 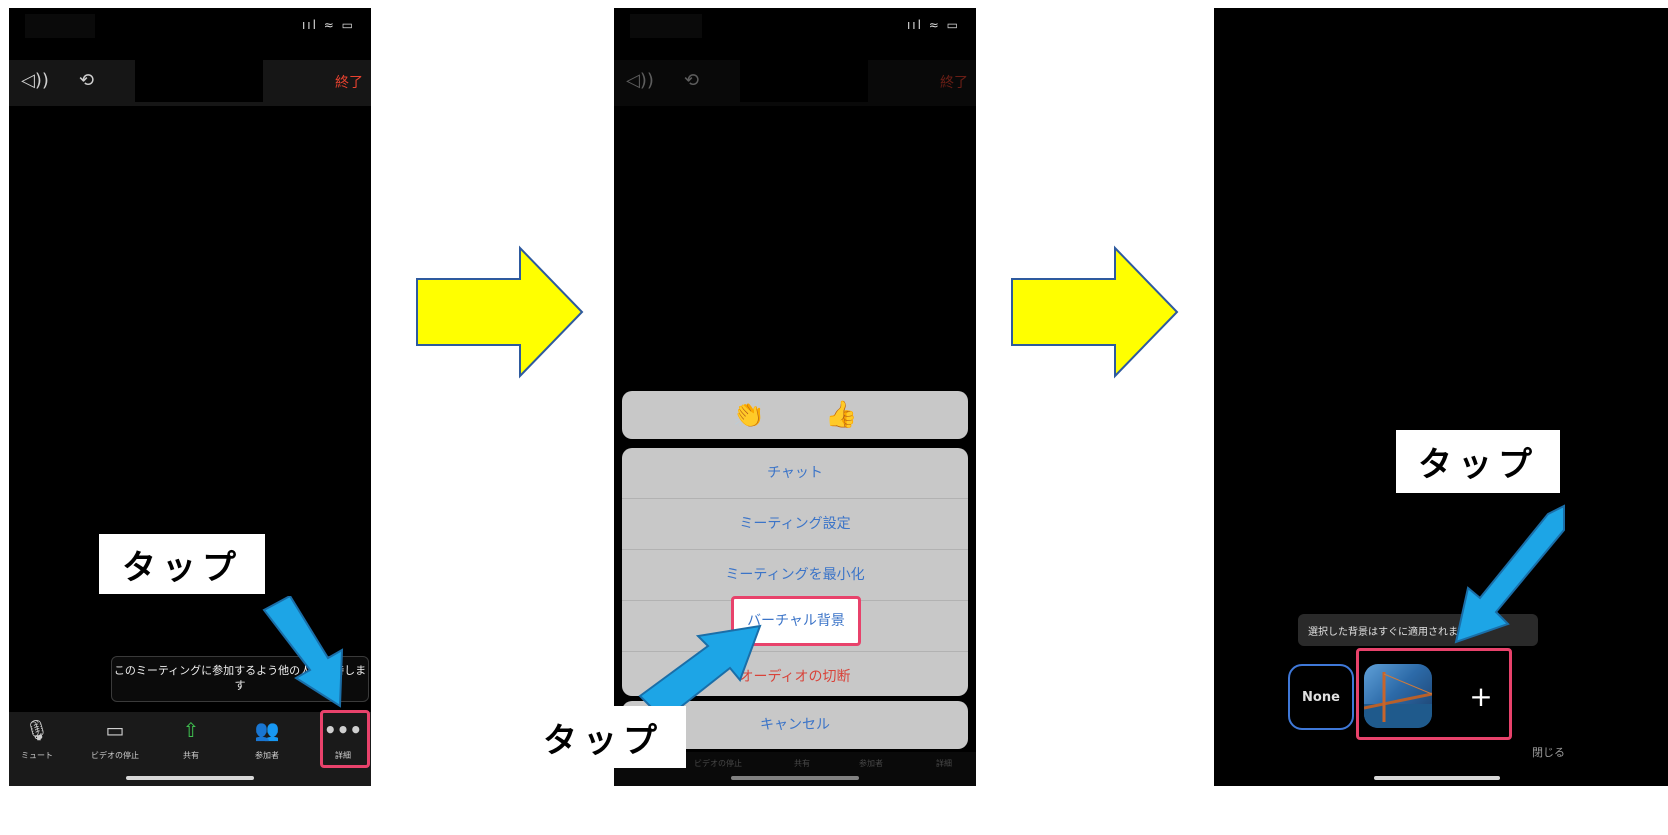 What do you see at coordinates (1548, 752) in the screenshot?
I see `close-button: 閉じる` at bounding box center [1548, 752].